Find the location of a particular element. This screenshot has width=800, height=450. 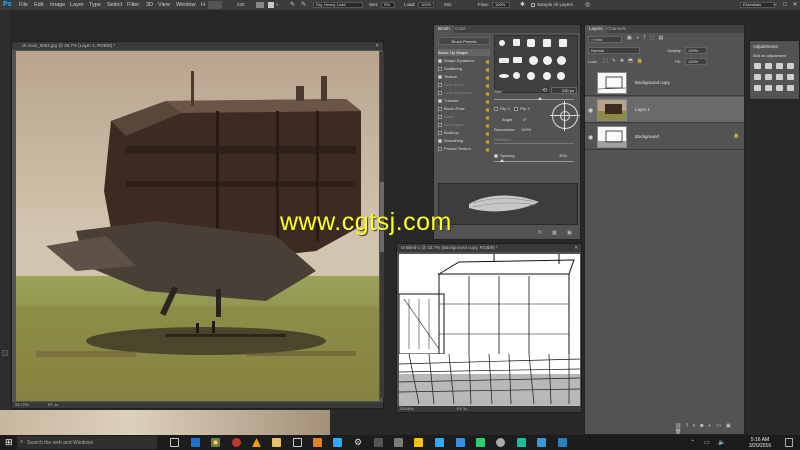

brush-option-build-up: Build-up 🔒 is located at coordinates (464, 132).